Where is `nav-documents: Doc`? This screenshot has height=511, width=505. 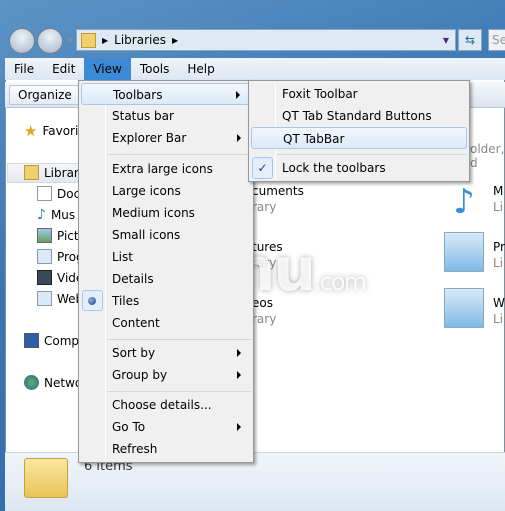
nav-documents: Doc is located at coordinates (58, 193).